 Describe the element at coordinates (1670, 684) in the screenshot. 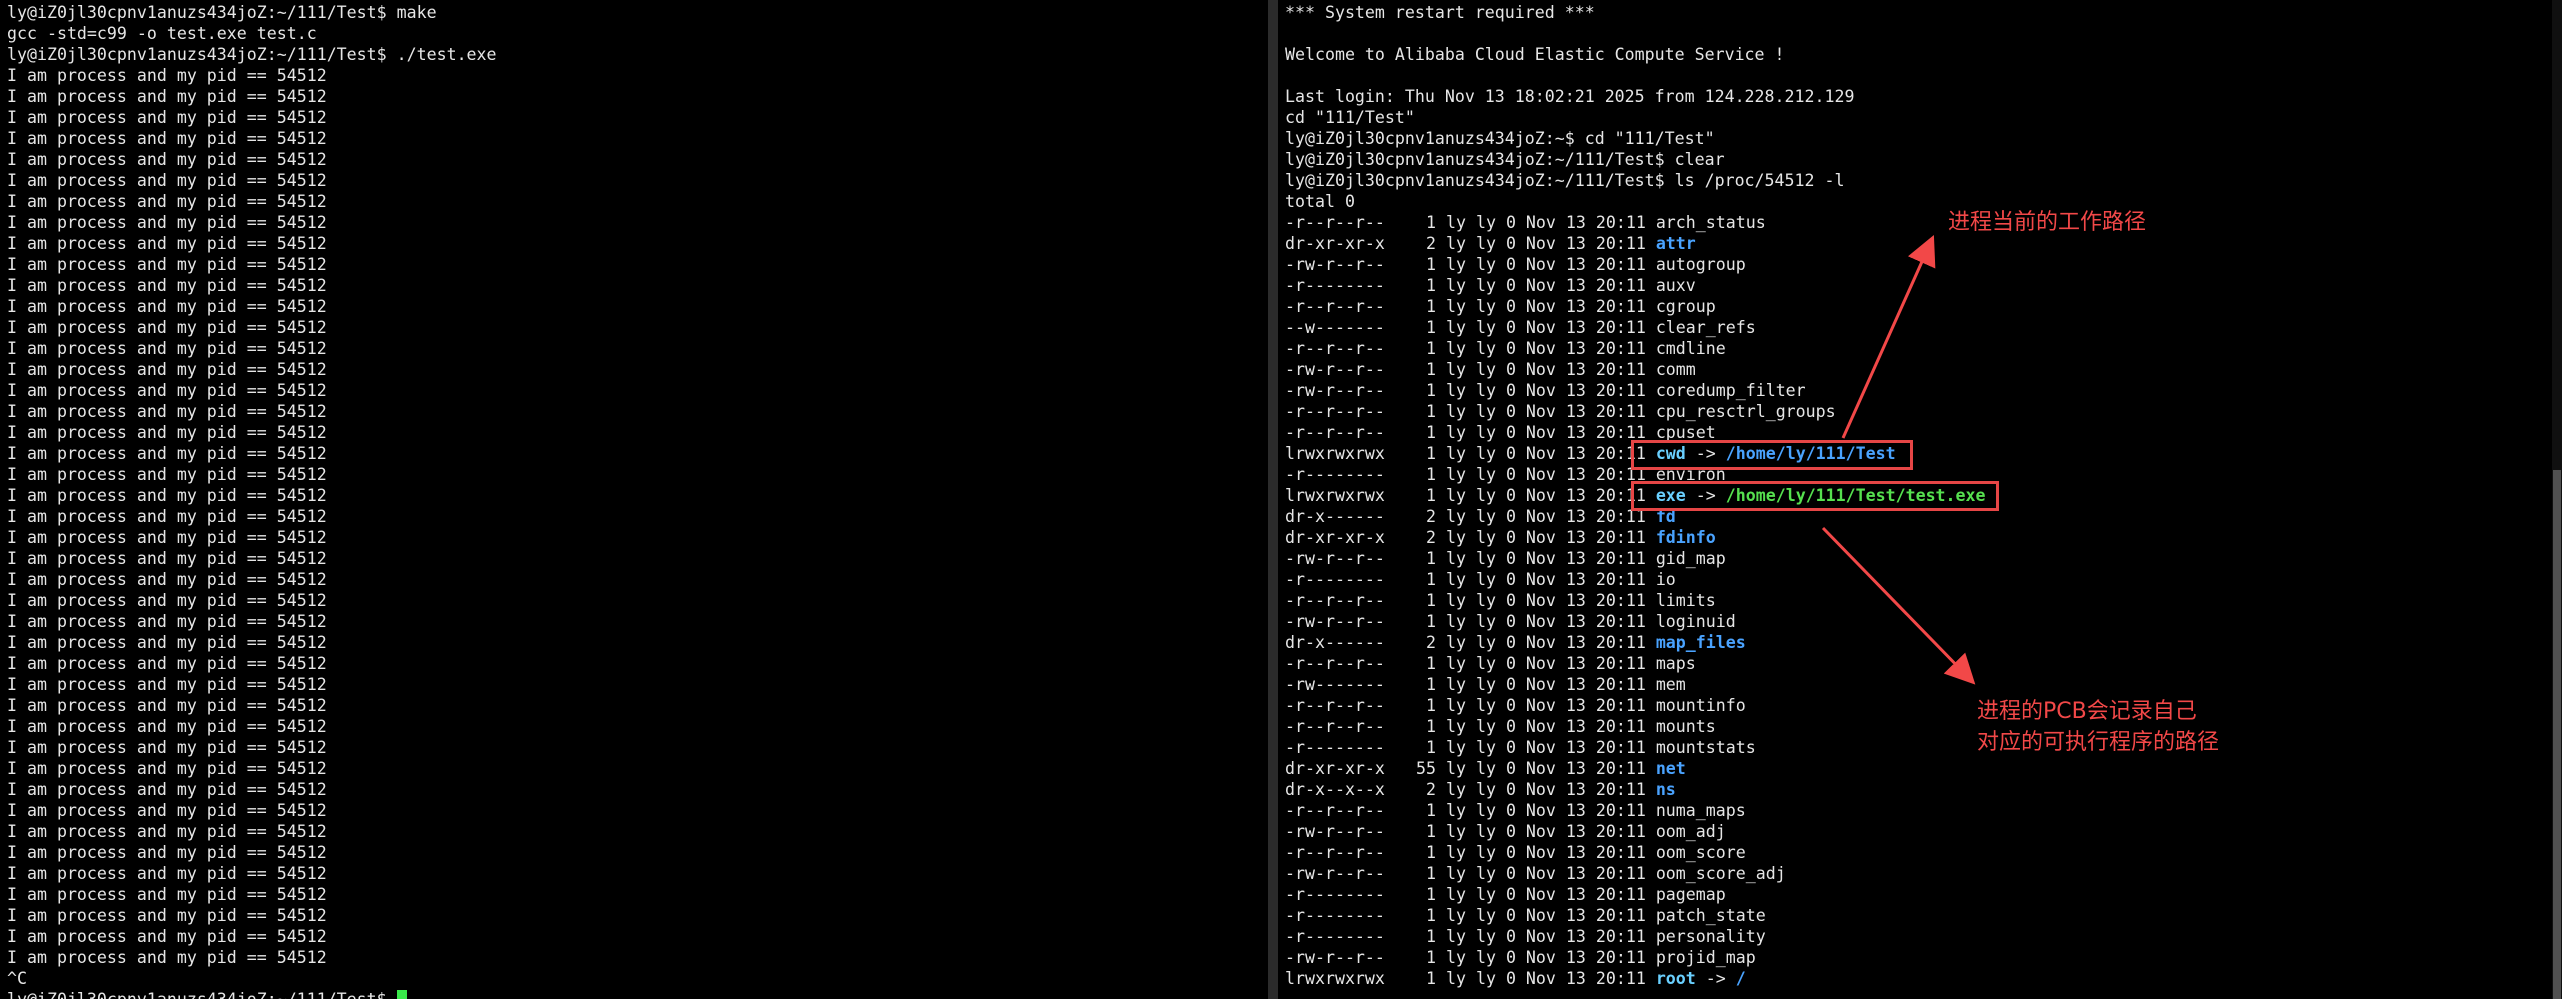

I see `ls-entry-name: mem` at that location.